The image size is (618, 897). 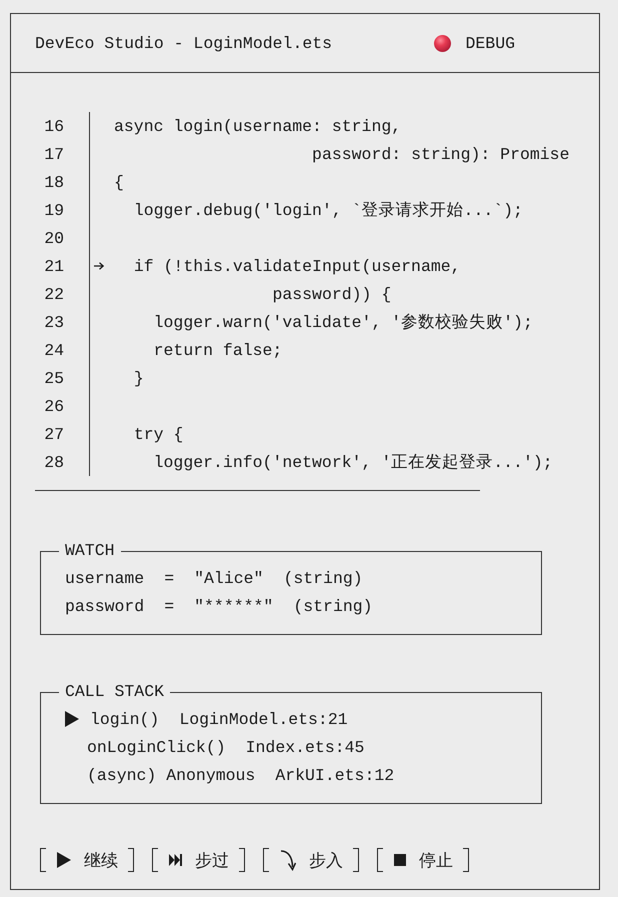 What do you see at coordinates (198, 860) in the screenshot?
I see `step-over-button: 步过` at bounding box center [198, 860].